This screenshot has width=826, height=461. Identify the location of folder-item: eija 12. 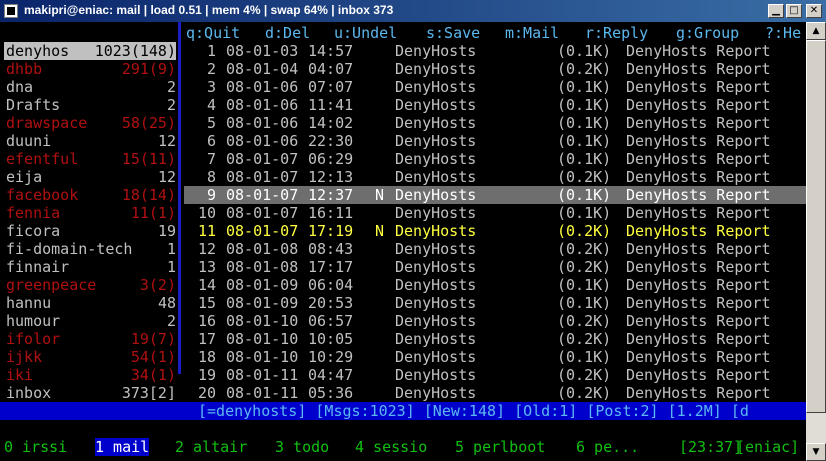
(90, 177).